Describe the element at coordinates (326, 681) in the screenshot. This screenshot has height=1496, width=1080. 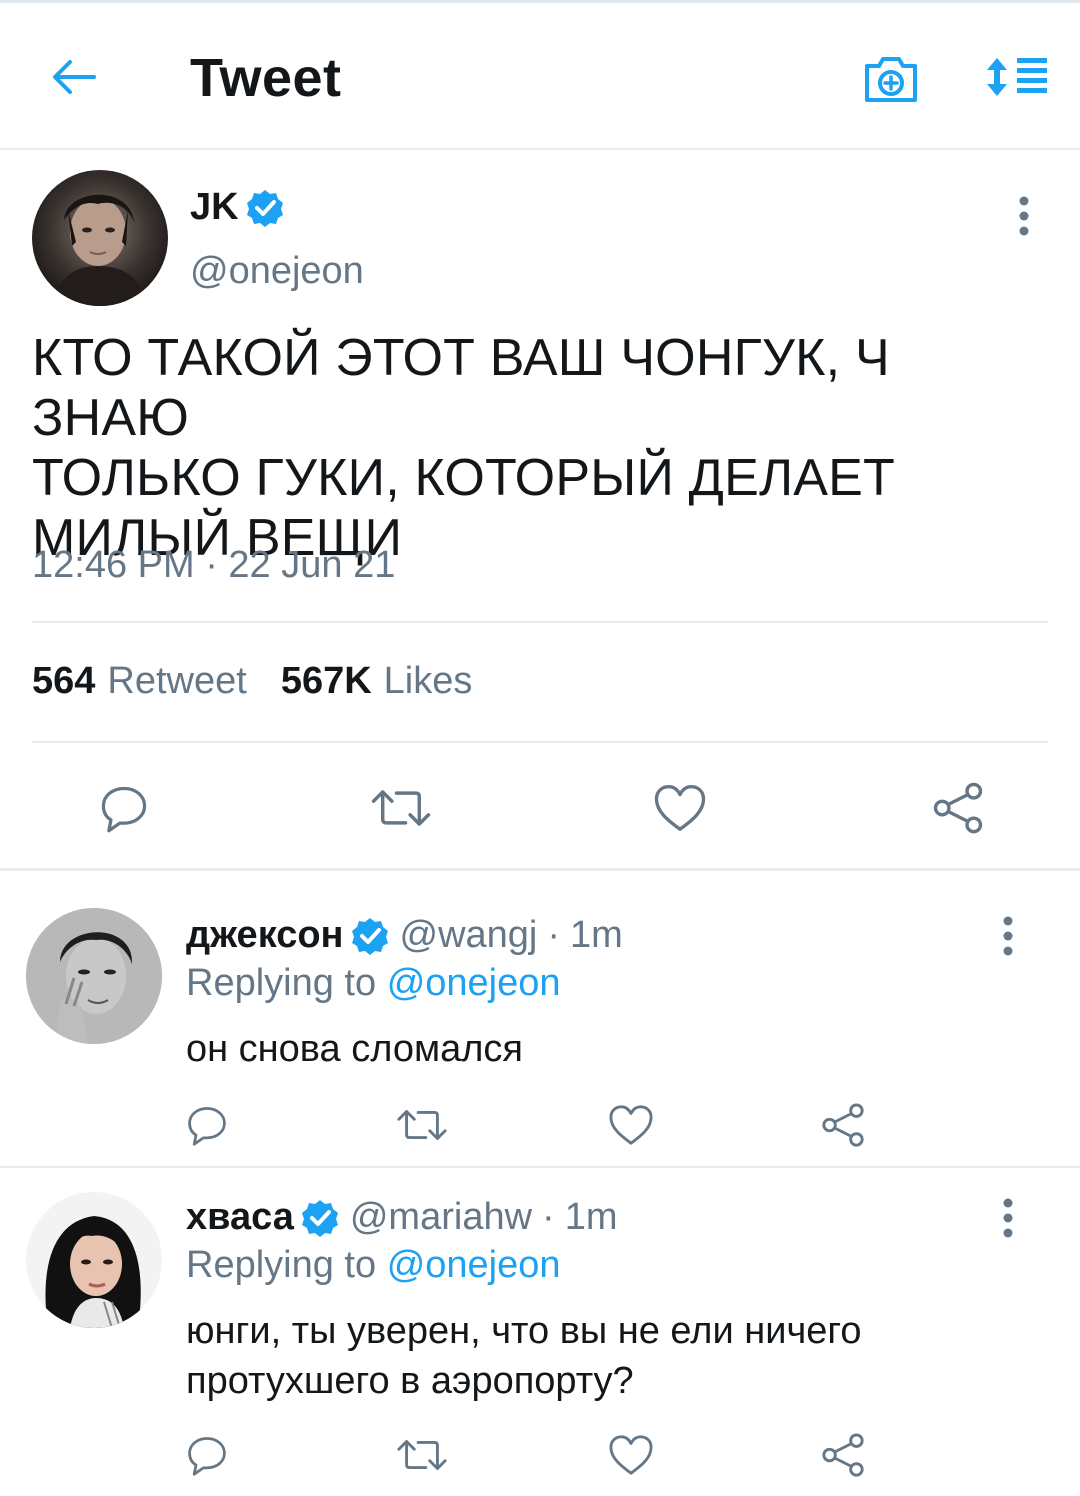
I see `likes-count: 567K` at that location.